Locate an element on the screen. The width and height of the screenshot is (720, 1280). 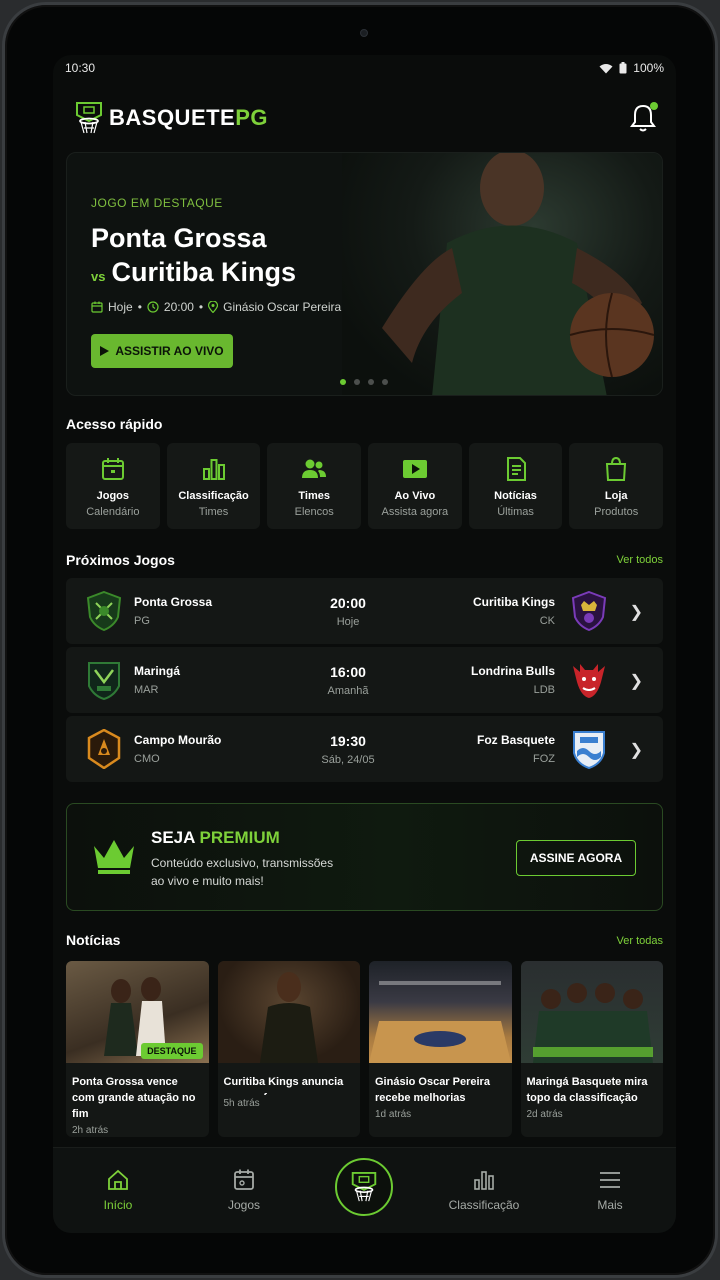
upcoming-see-all-link: Ver todos is located at coordinates (640, 560).